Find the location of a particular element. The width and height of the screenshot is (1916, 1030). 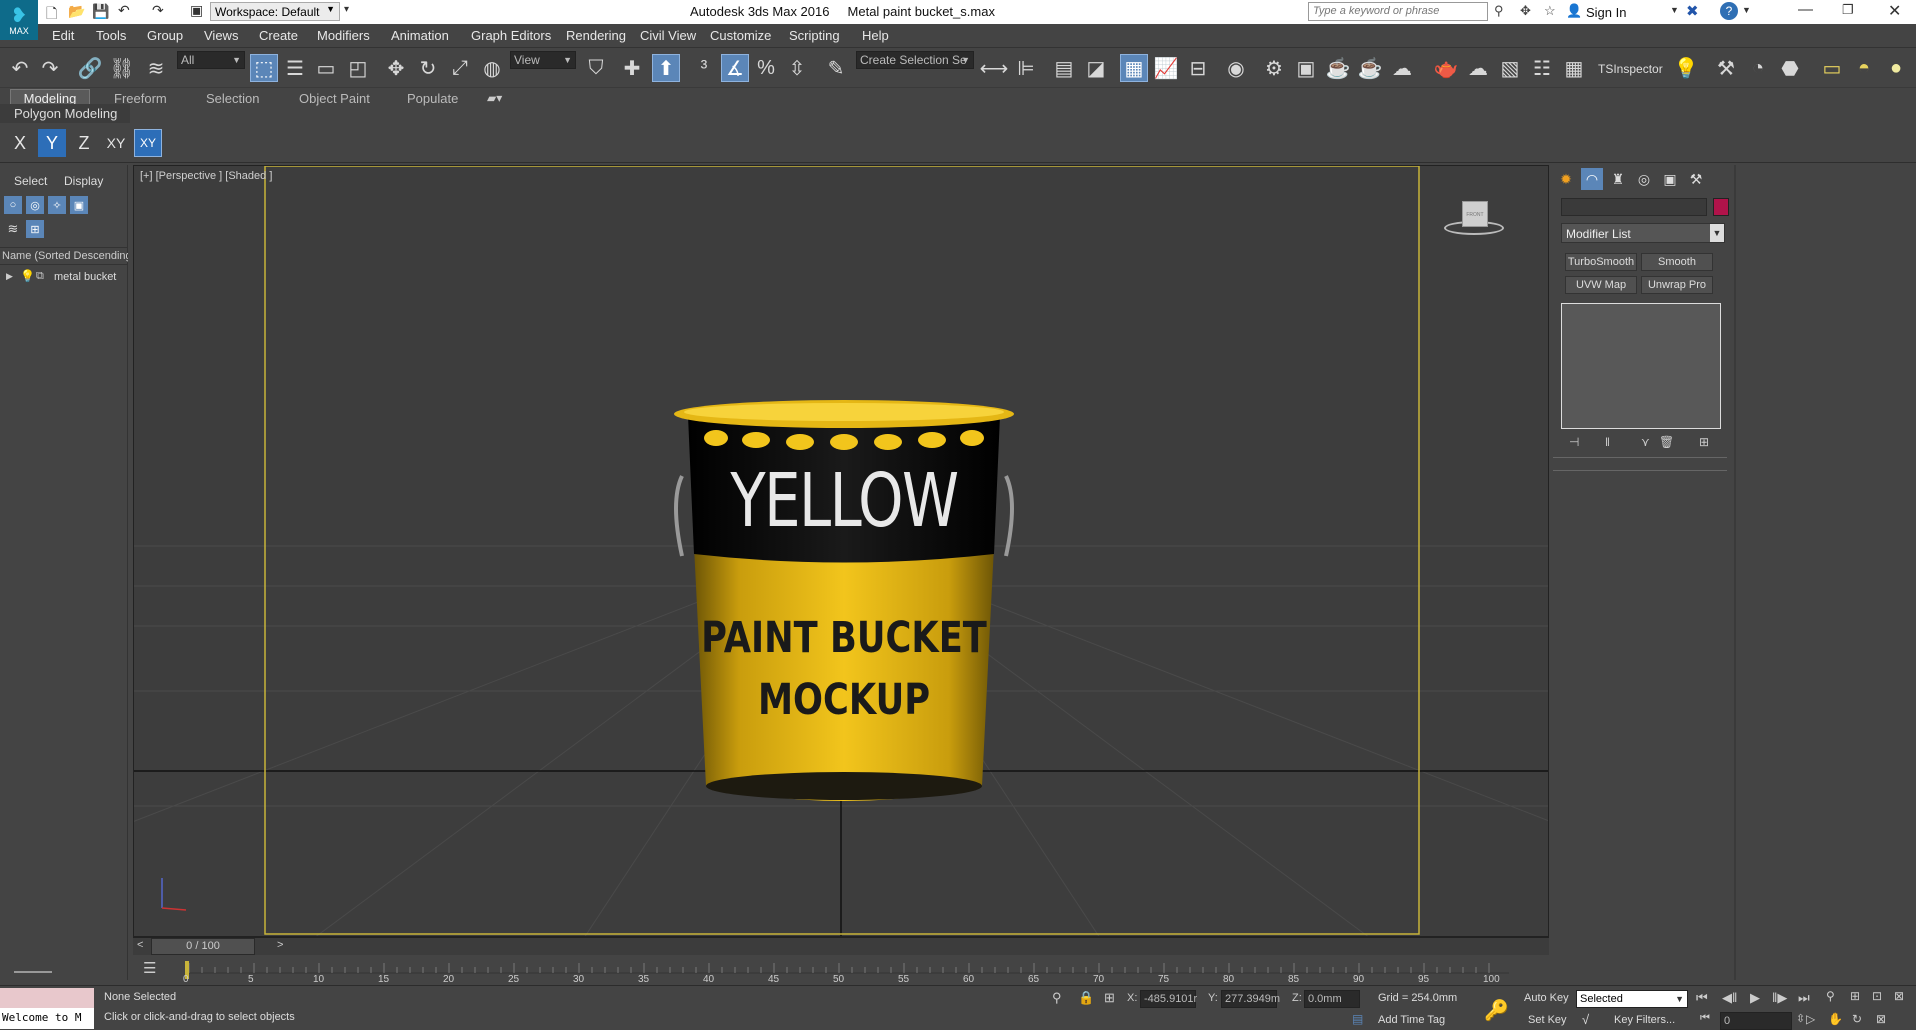

rendered-frame-window-icon: ▣ is located at coordinates (1306, 68).